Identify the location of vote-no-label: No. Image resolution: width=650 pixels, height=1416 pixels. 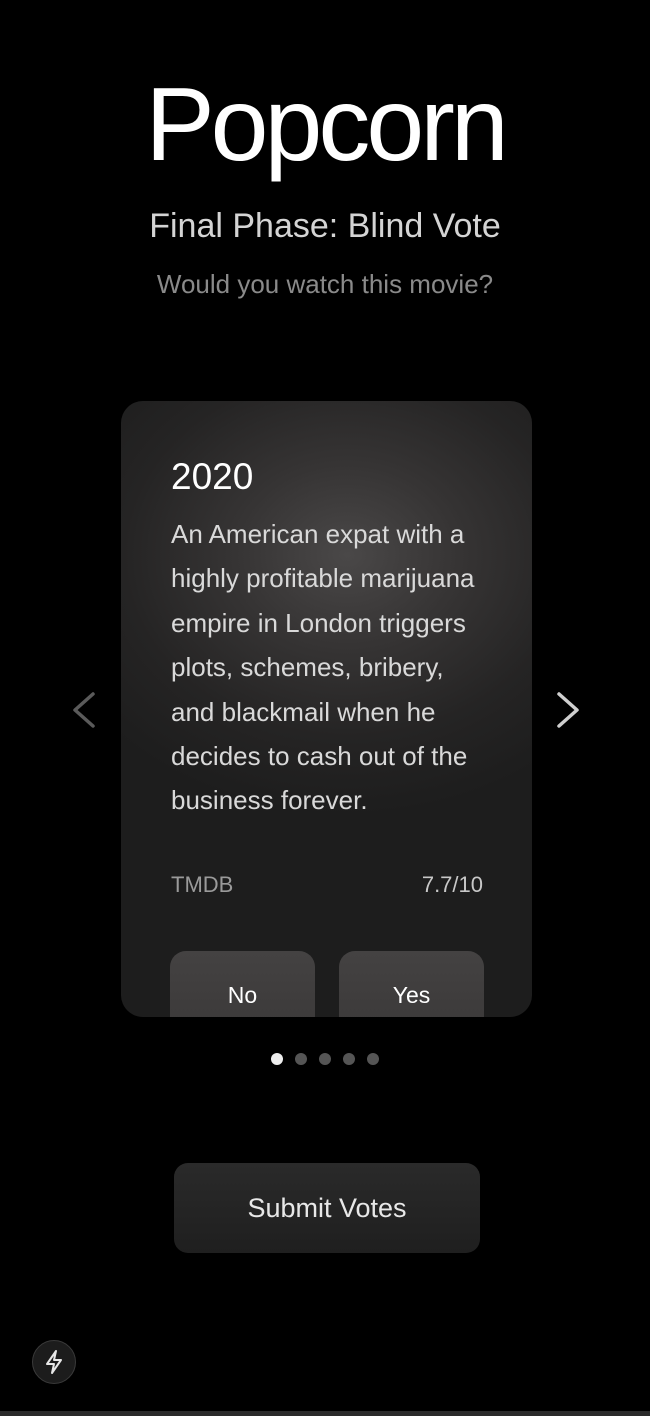
(242, 995).